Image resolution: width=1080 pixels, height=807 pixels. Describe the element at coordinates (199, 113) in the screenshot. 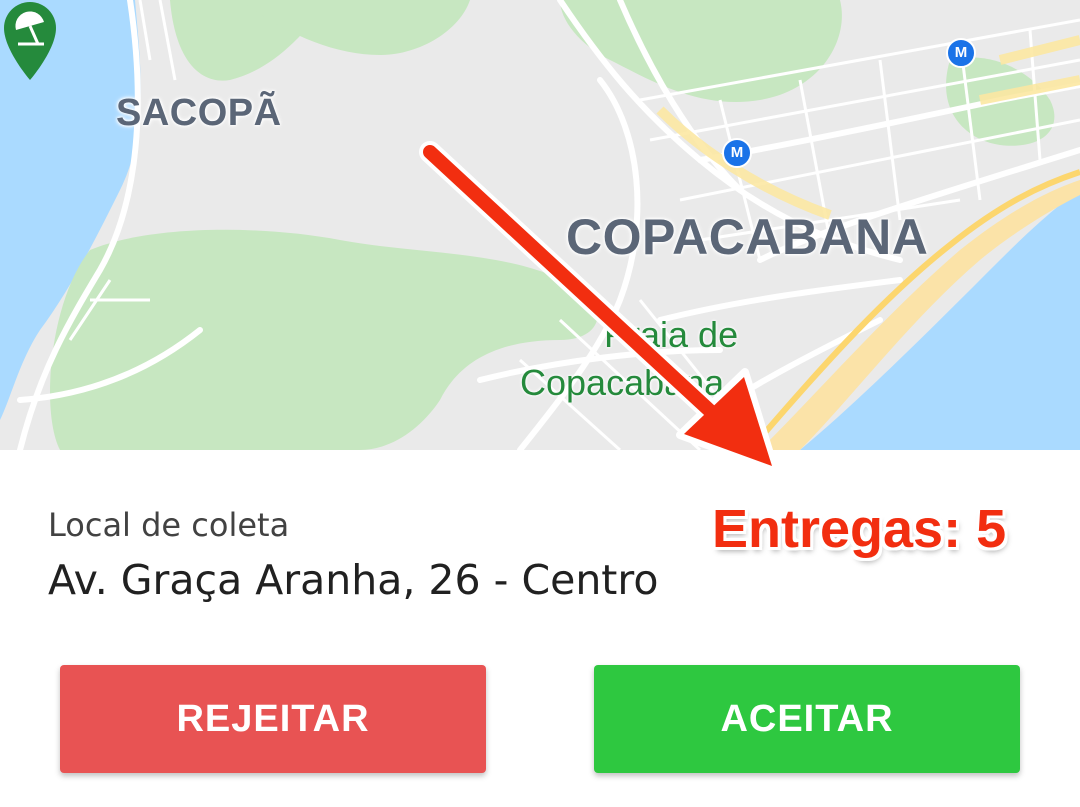

I see `neighborhood-label-sacopa: SACOPÃ` at that location.